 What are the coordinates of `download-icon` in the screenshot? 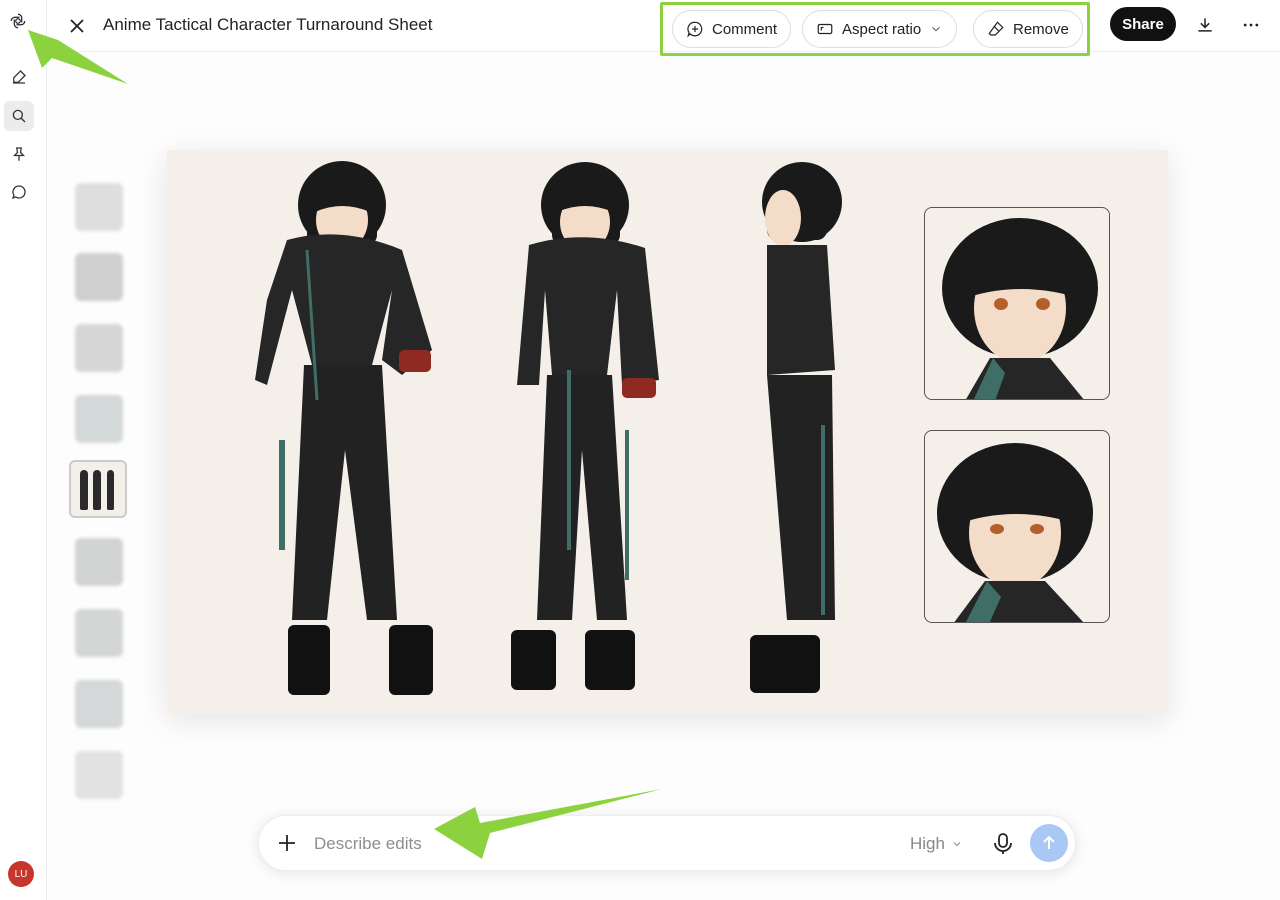 It's located at (1205, 25).